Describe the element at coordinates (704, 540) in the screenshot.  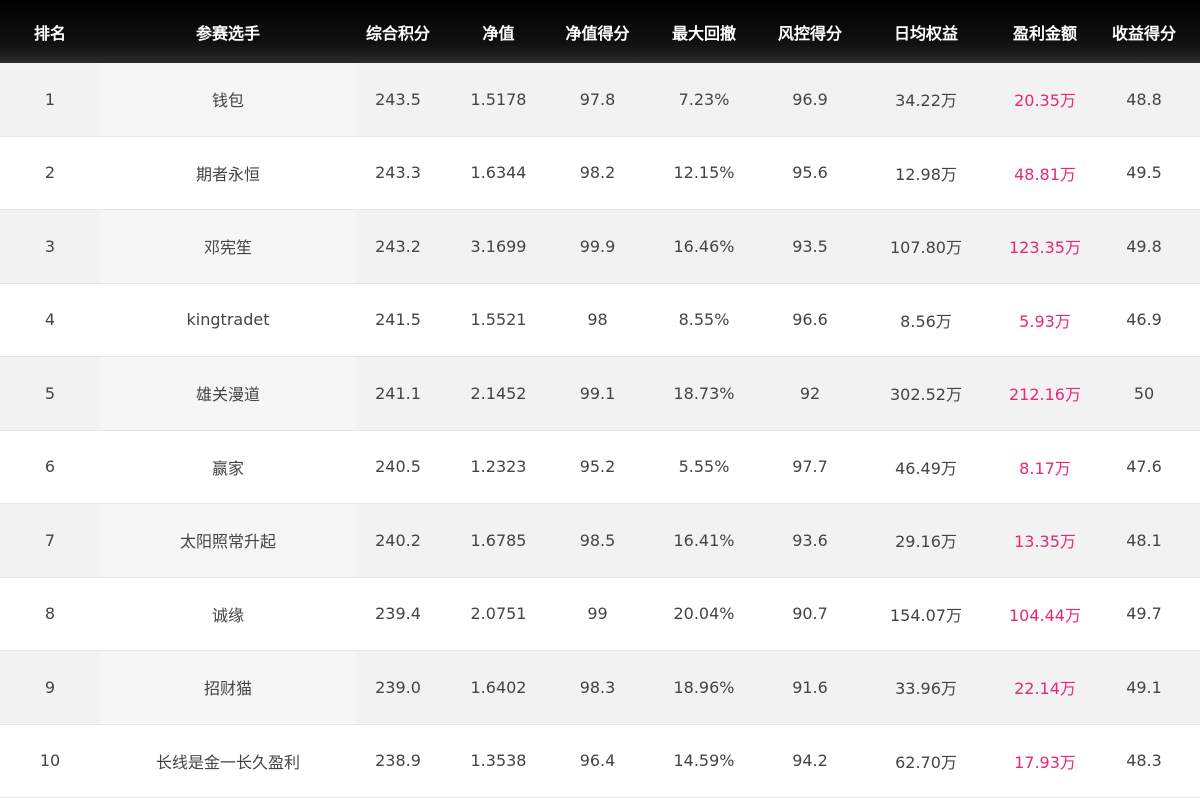
I see `max-drawdown-cell: 16.41%` at that location.